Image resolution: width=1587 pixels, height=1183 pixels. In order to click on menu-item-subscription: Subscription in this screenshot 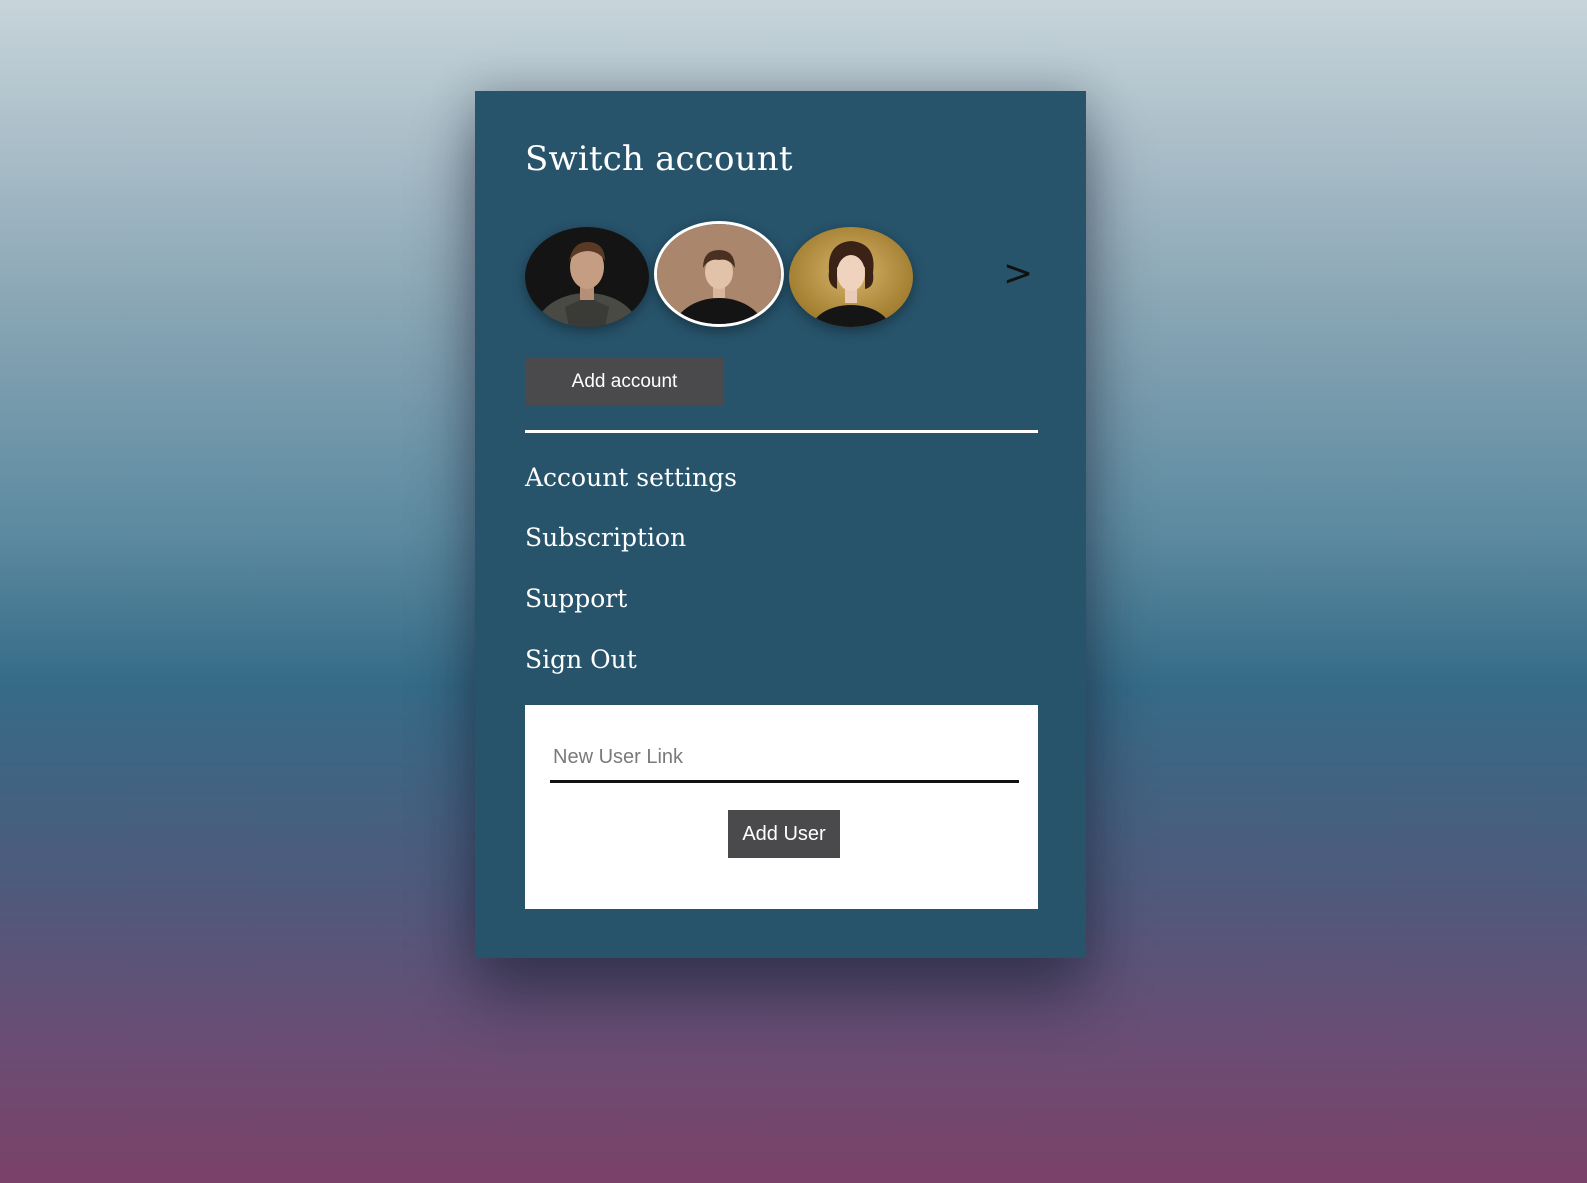, I will do `click(605, 537)`.